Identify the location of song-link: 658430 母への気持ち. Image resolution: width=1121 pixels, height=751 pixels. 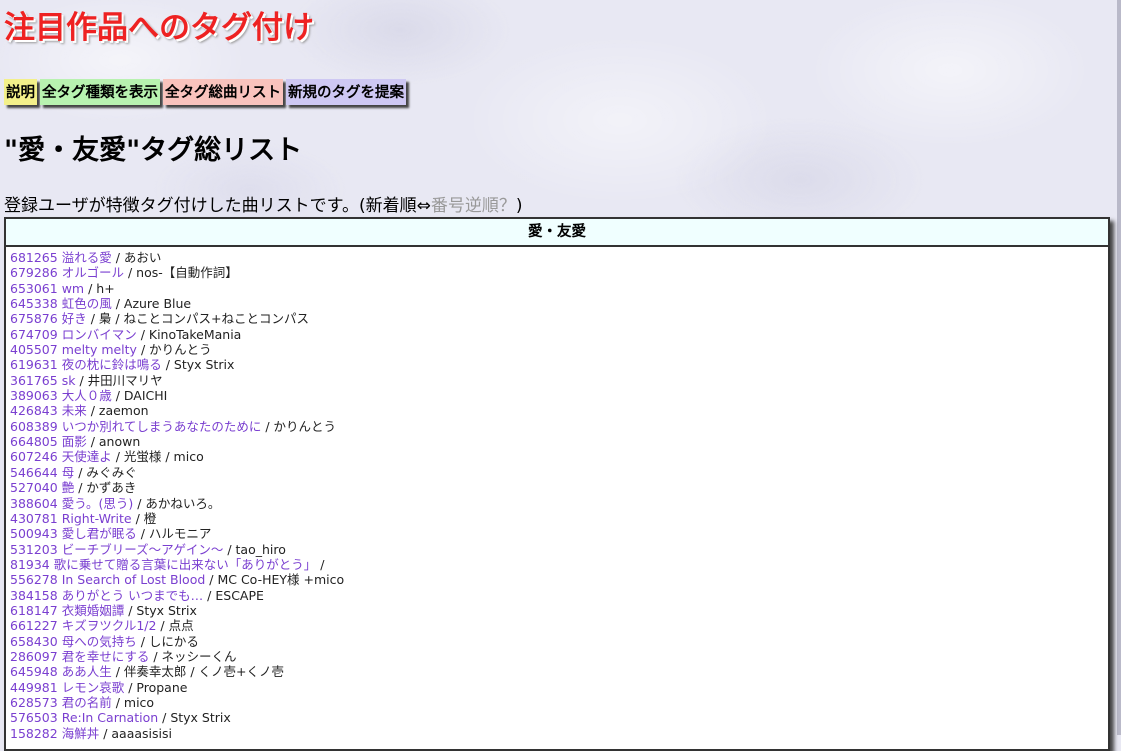
(73, 641).